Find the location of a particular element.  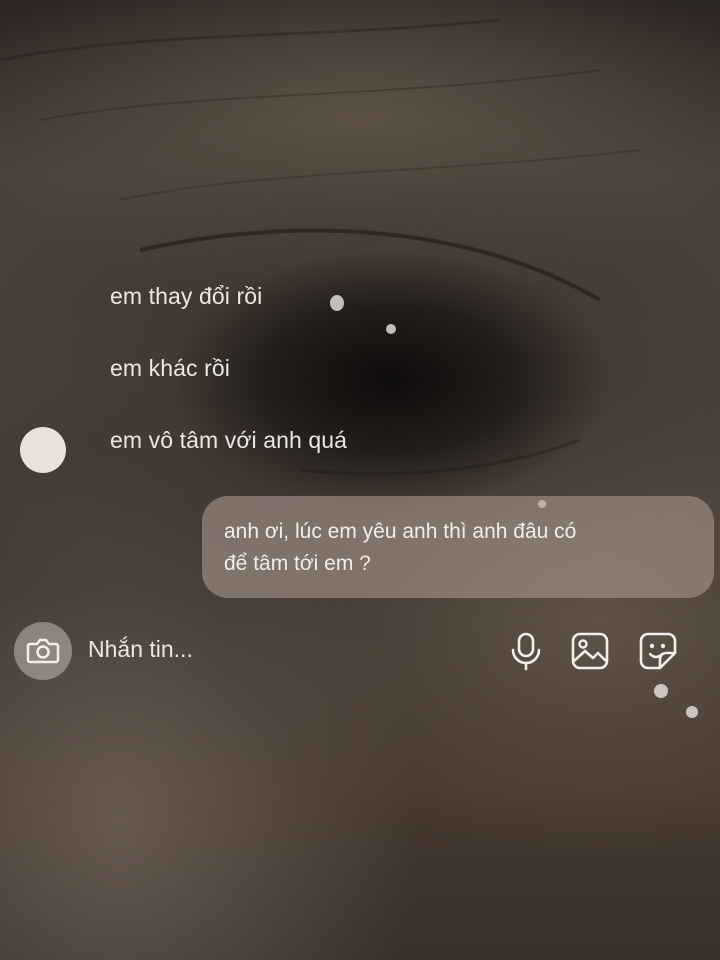

image-icon is located at coordinates (590, 651).